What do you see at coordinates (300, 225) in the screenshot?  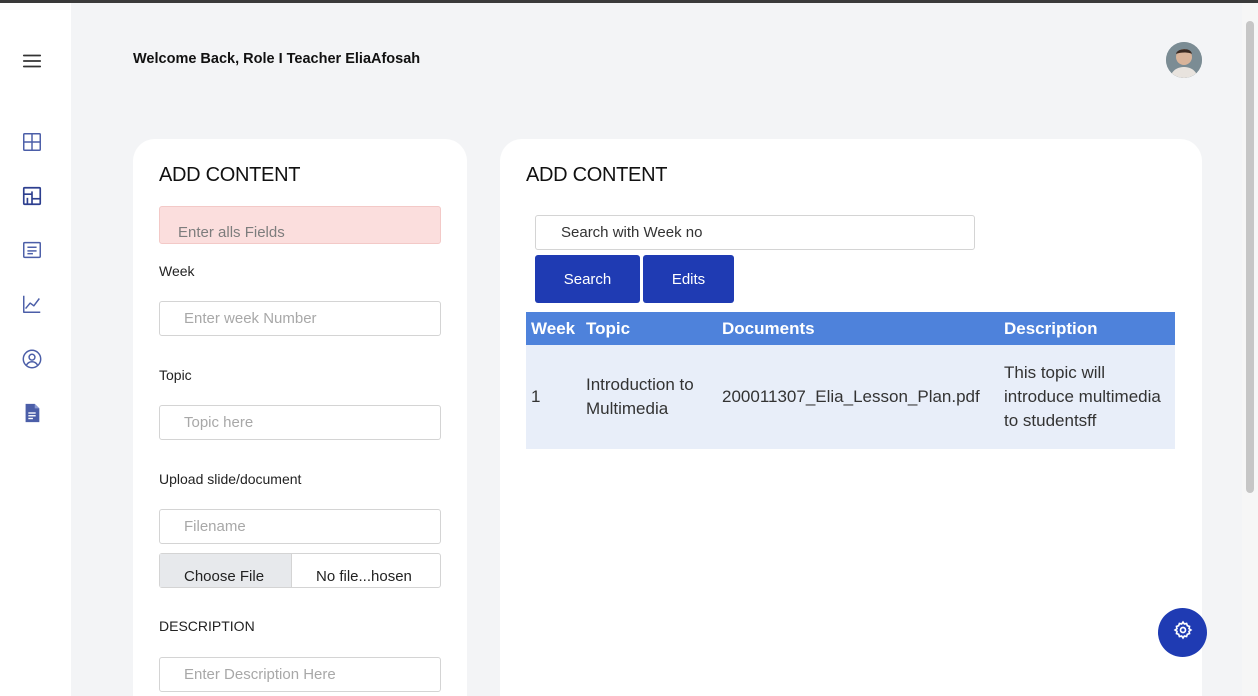 I see `error-alert: Enter alls Fields` at bounding box center [300, 225].